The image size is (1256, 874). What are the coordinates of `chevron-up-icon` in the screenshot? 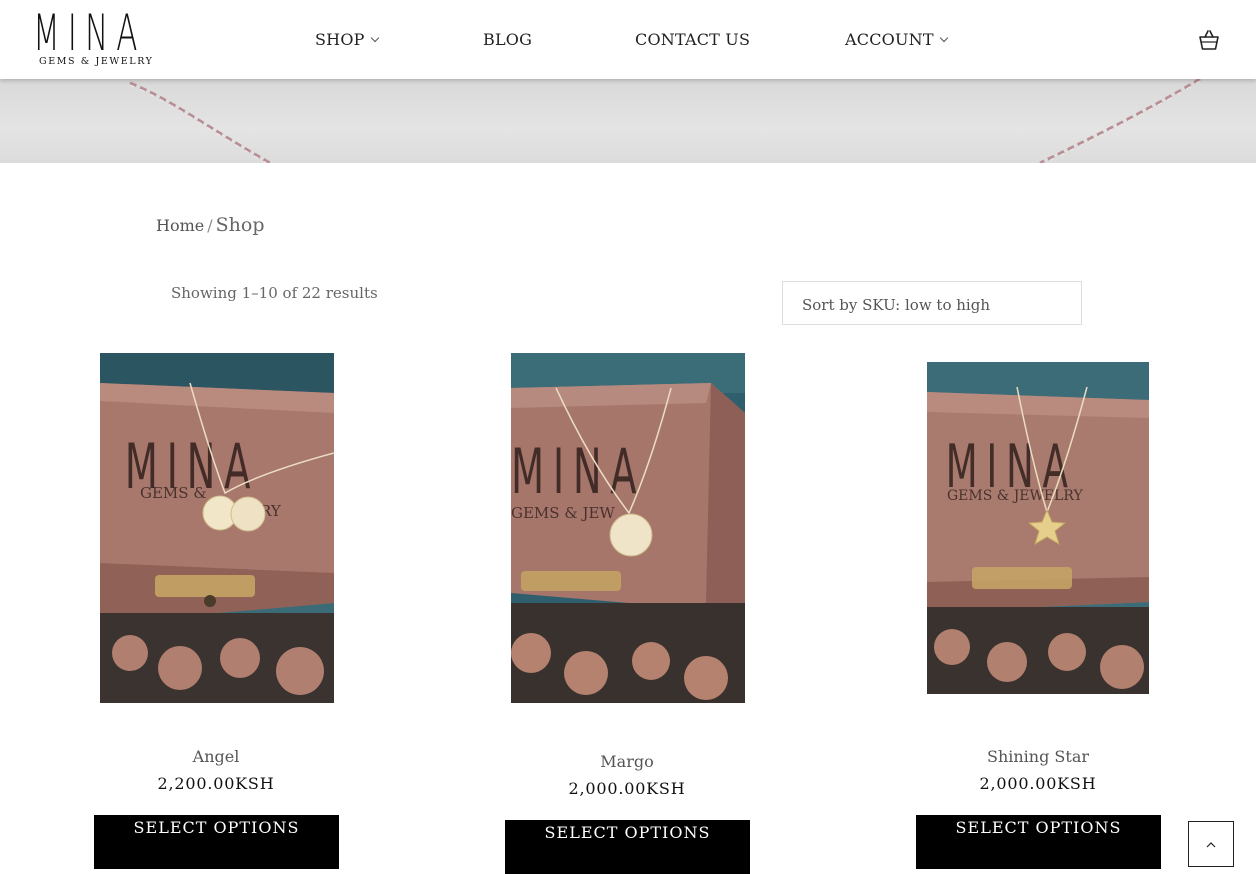 It's located at (1211, 845).